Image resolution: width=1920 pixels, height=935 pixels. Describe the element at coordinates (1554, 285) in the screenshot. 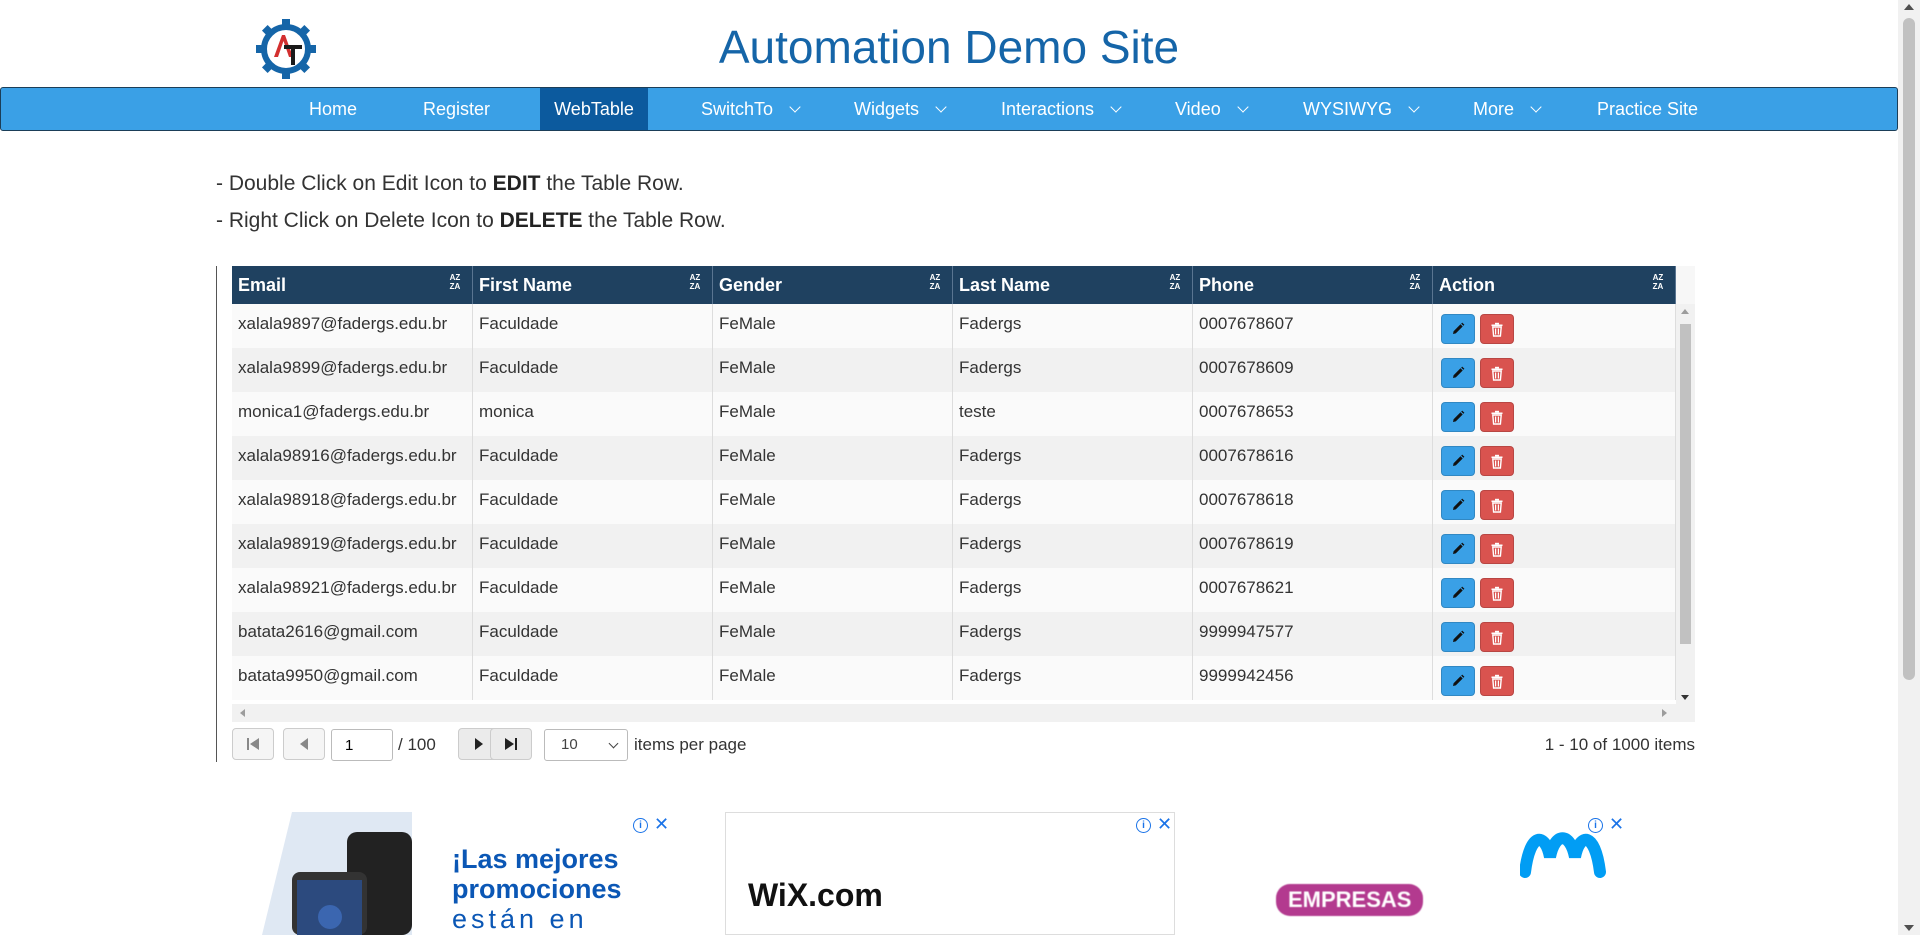

I see `column-header: Action AZ ZA` at that location.